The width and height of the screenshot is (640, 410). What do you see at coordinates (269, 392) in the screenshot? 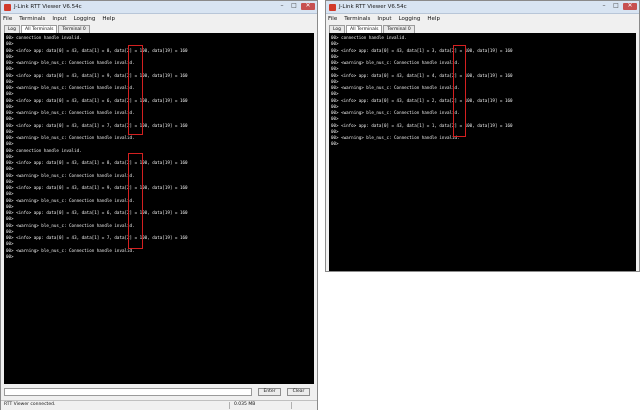
I see `enter-button: Enter` at bounding box center [269, 392].